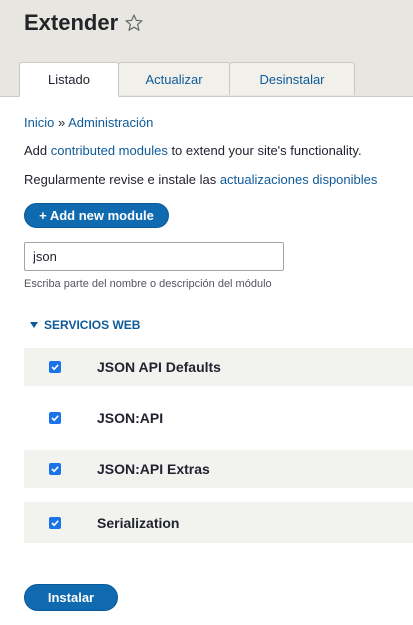 This screenshot has width=413, height=625. Describe the element at coordinates (174, 78) in the screenshot. I see `tab-actualizar: Actualizar` at that location.